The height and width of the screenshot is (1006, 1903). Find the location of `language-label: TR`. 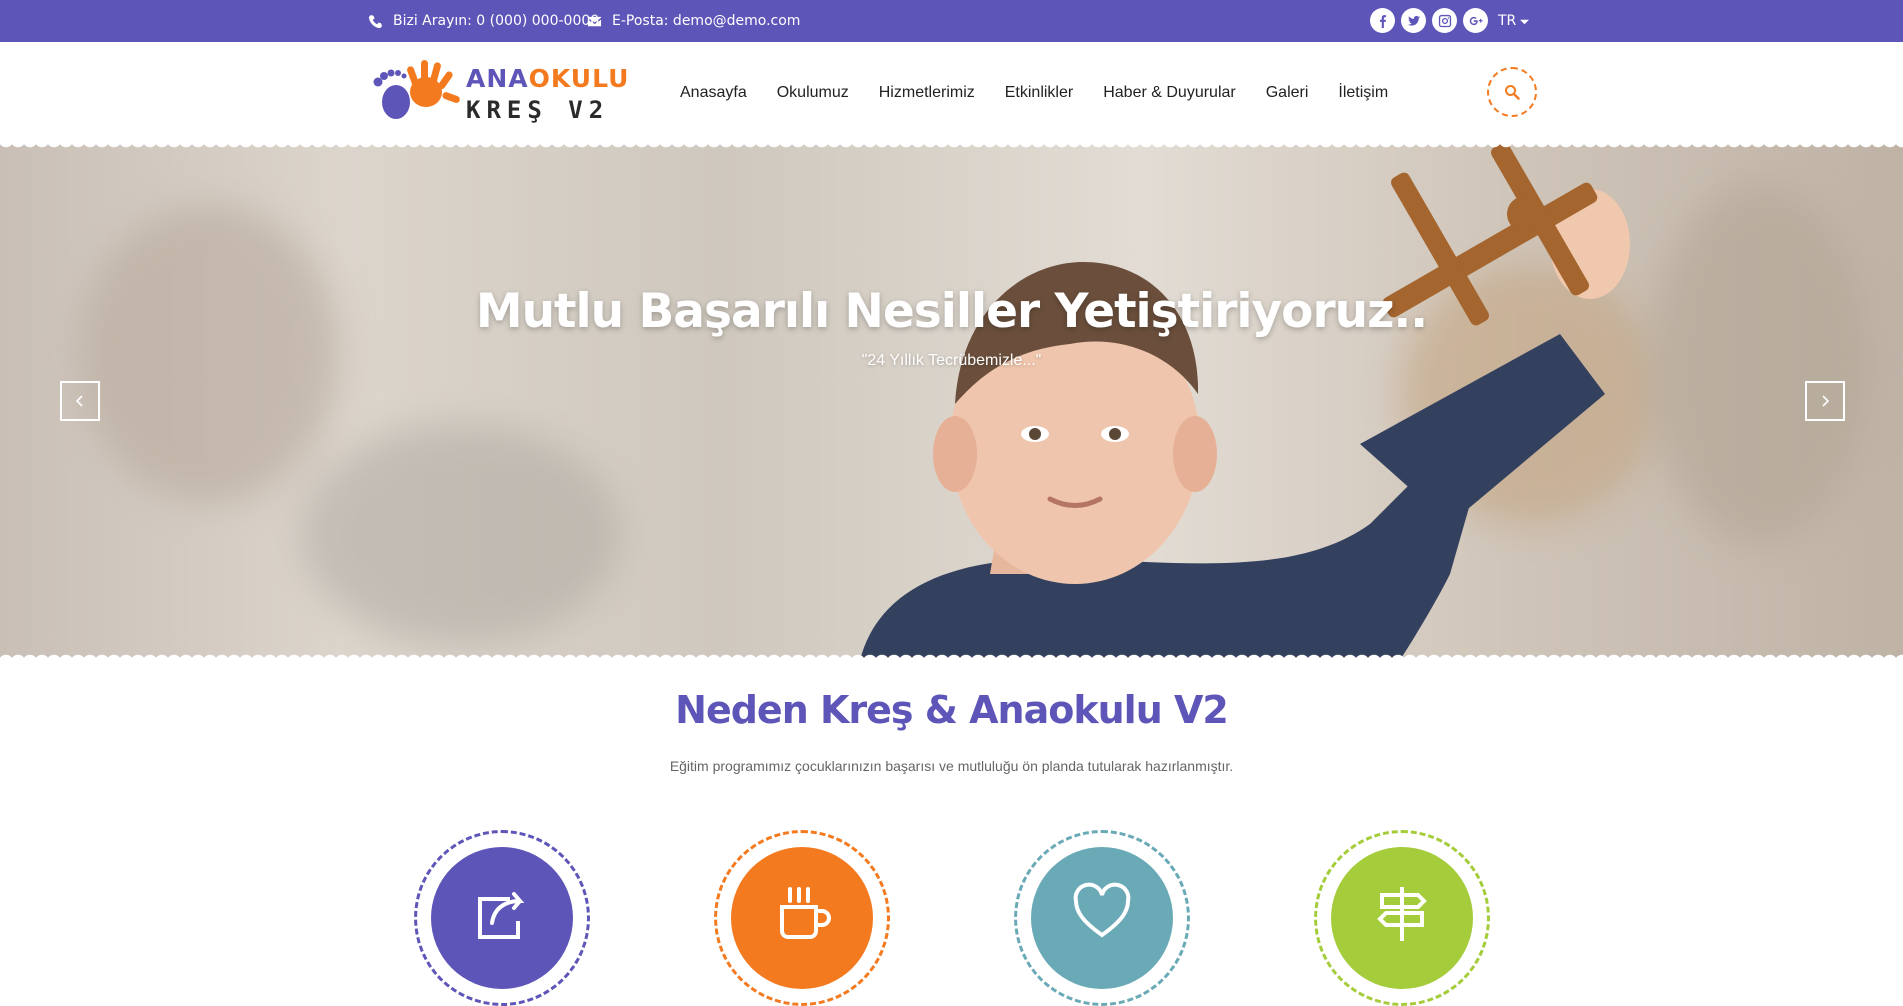

language-label: TR is located at coordinates (1507, 21).